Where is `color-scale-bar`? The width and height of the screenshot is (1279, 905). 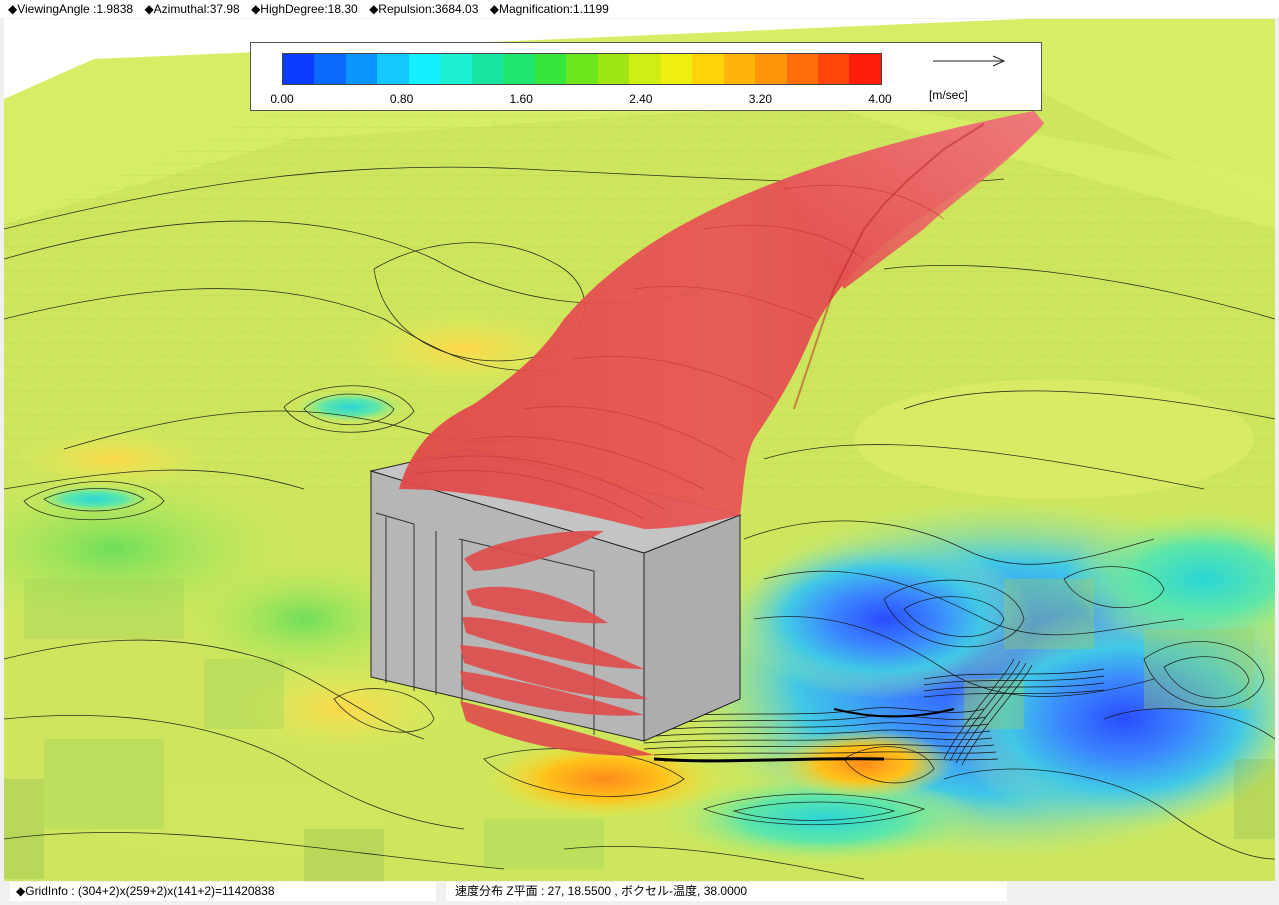 color-scale-bar is located at coordinates (582, 69).